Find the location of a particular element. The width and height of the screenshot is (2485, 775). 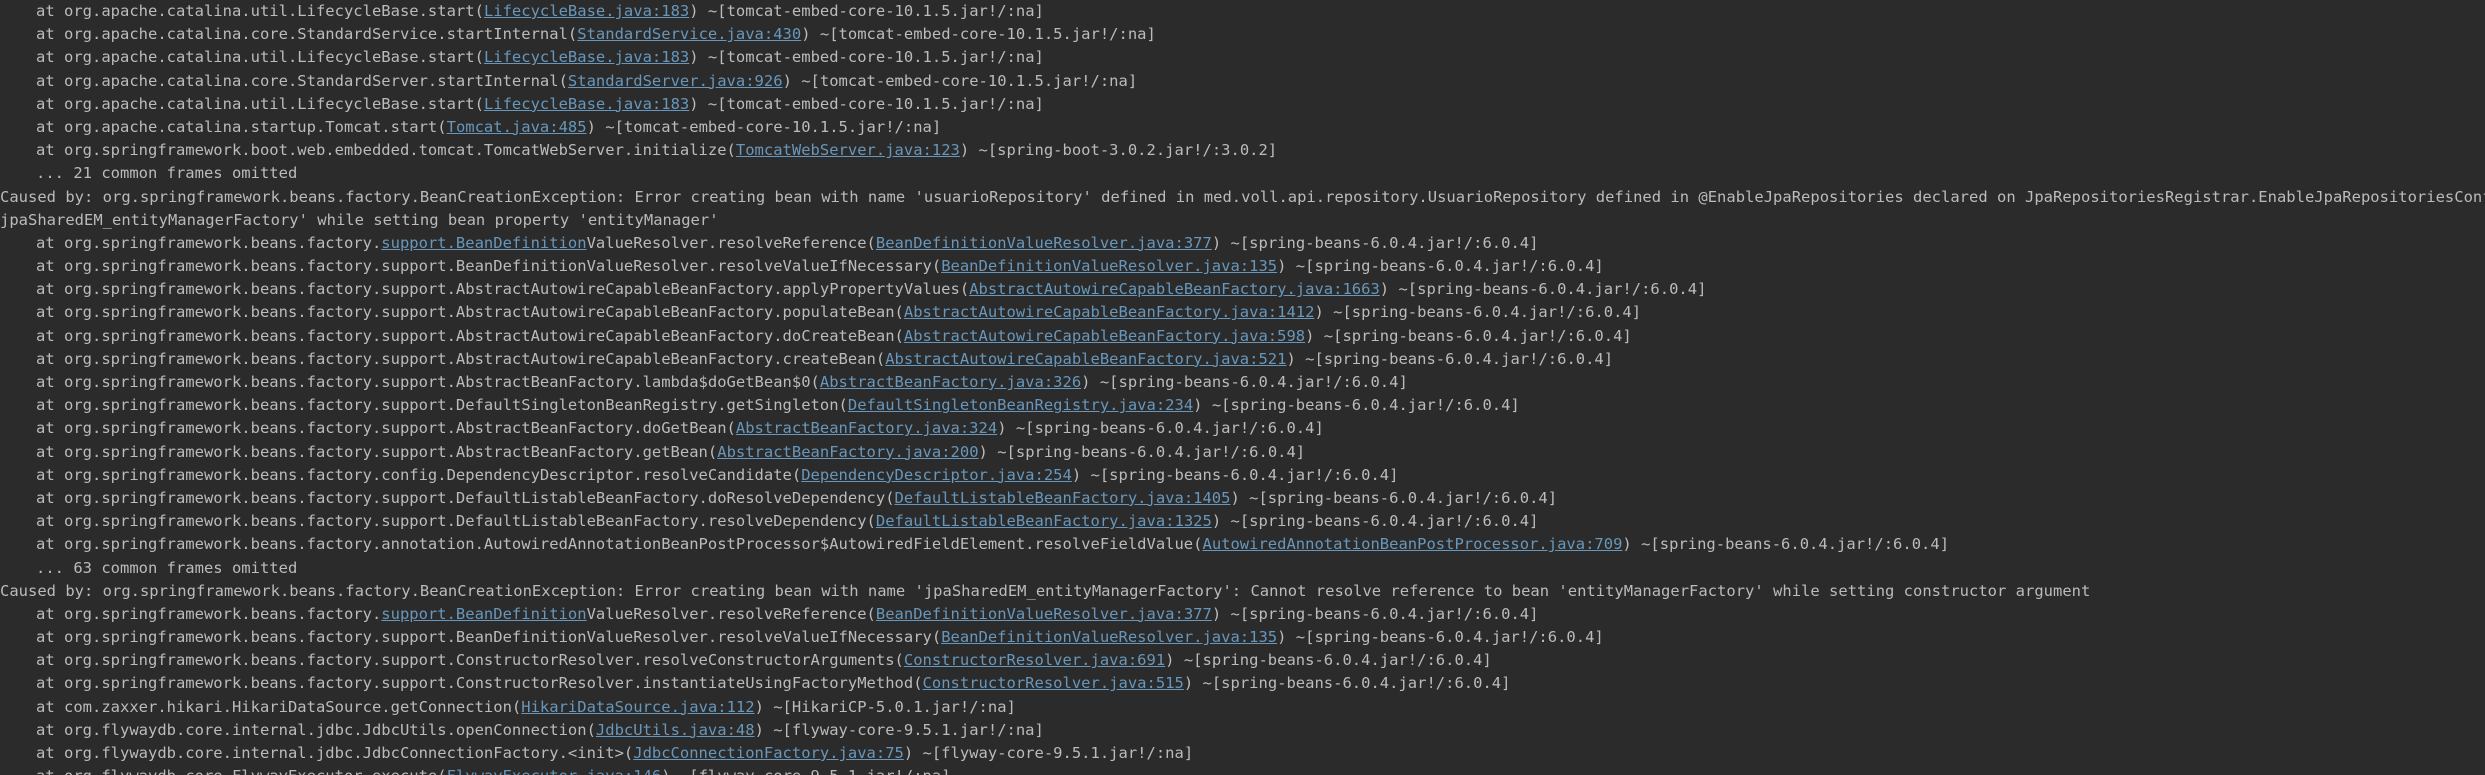

source-file-link: DefaultListableBeanFactory.java:1405 is located at coordinates (1063, 498).